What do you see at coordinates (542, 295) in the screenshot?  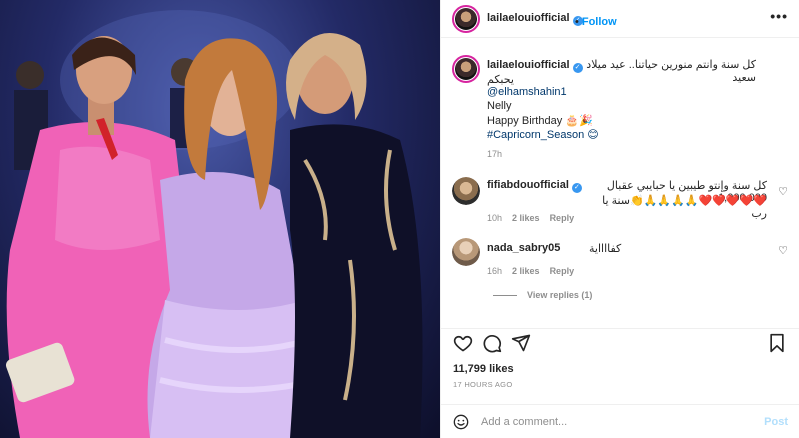 I see `view-replies-button: View replies (1)` at bounding box center [542, 295].